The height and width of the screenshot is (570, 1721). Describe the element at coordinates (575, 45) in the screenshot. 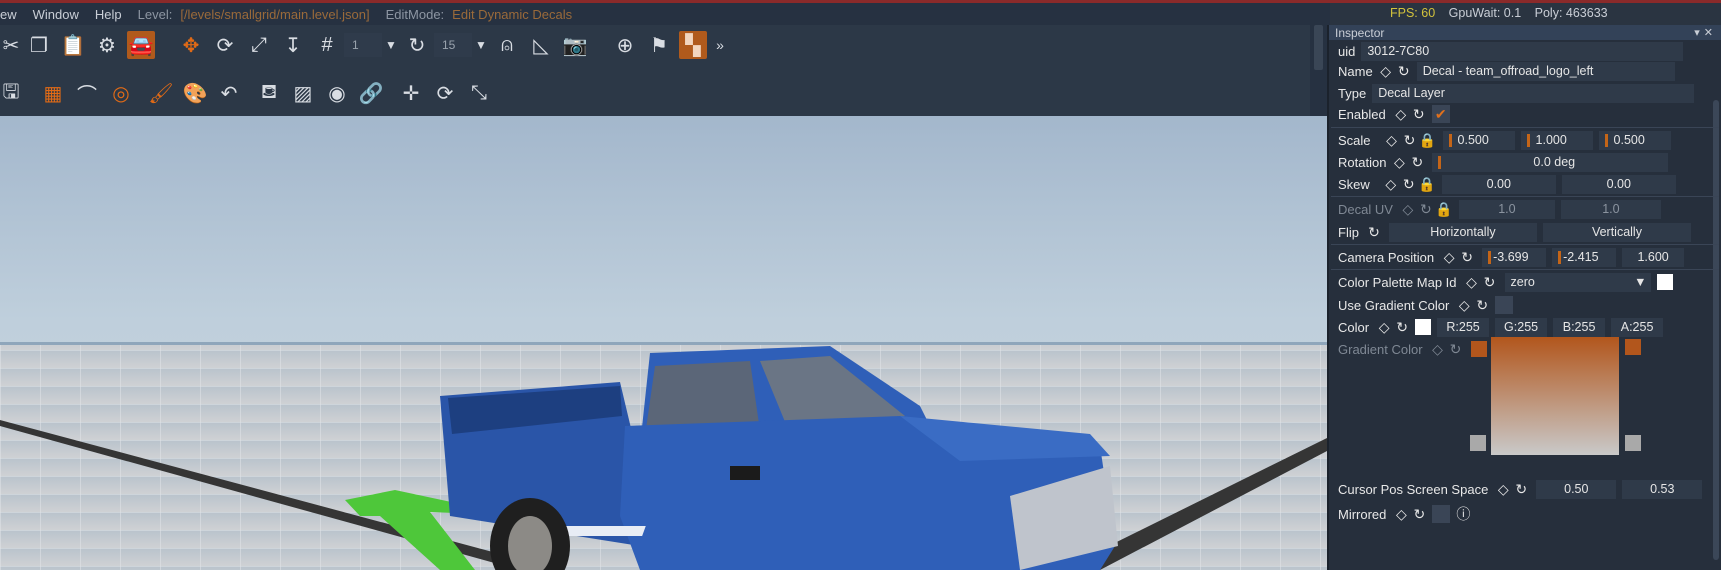

I see `camera-icon: 📷` at that location.